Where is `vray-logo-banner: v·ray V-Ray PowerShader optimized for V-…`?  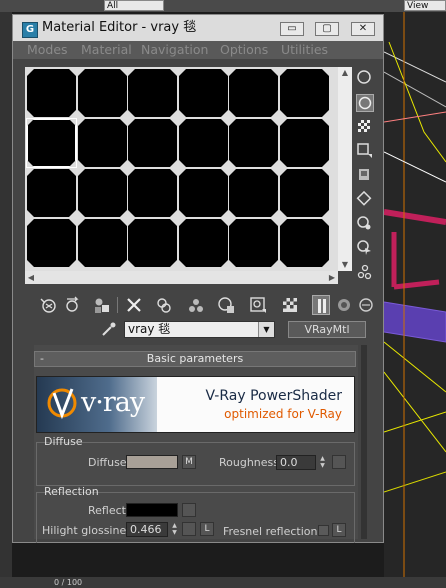
vray-logo-banner: v·ray V-Ray PowerShader optimized for V-… is located at coordinates (195, 404).